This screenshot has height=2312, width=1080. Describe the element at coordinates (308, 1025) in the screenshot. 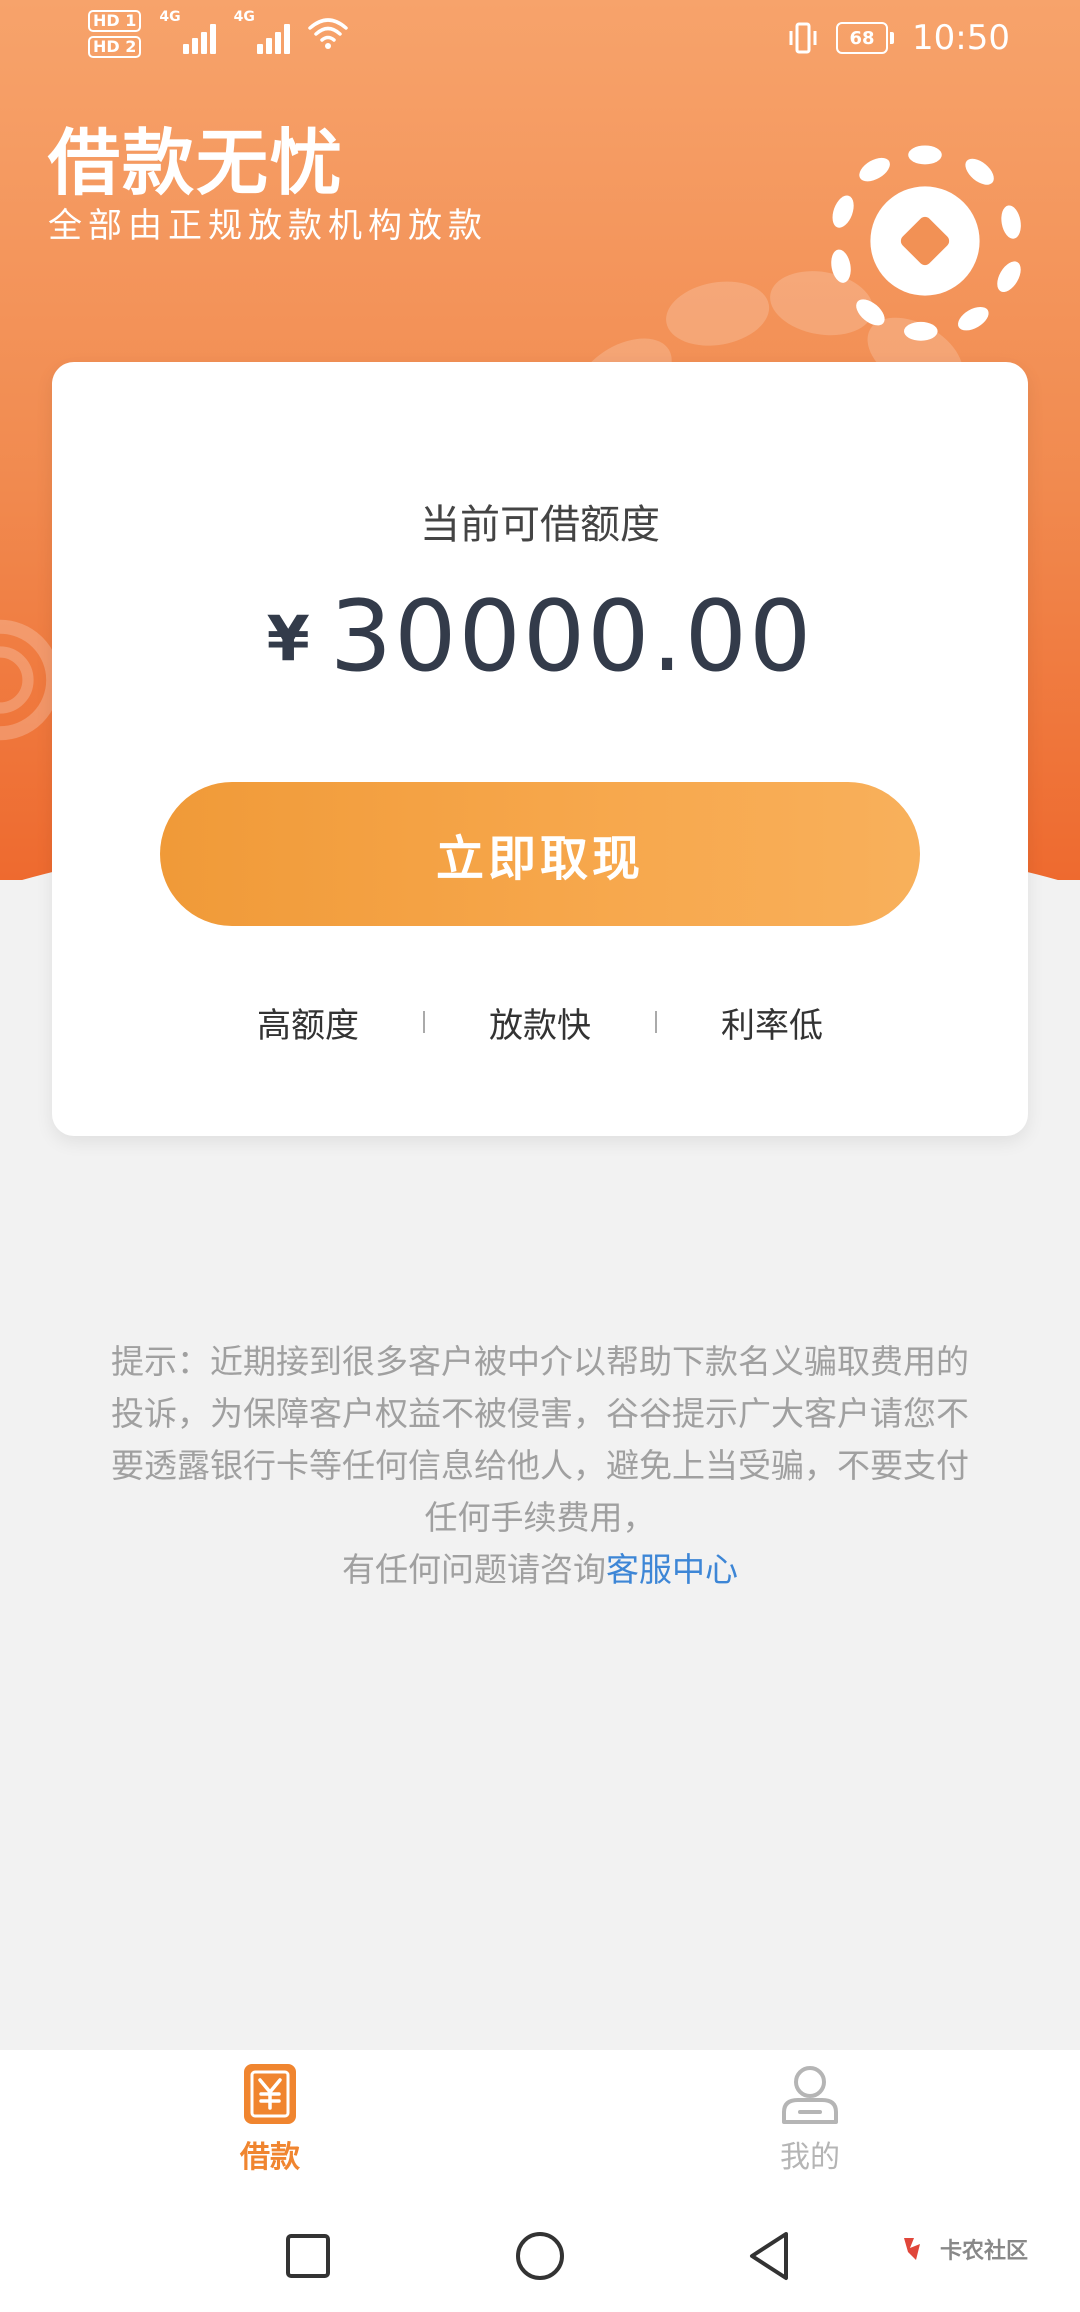

I see `feature-high-limit: 高额度` at that location.